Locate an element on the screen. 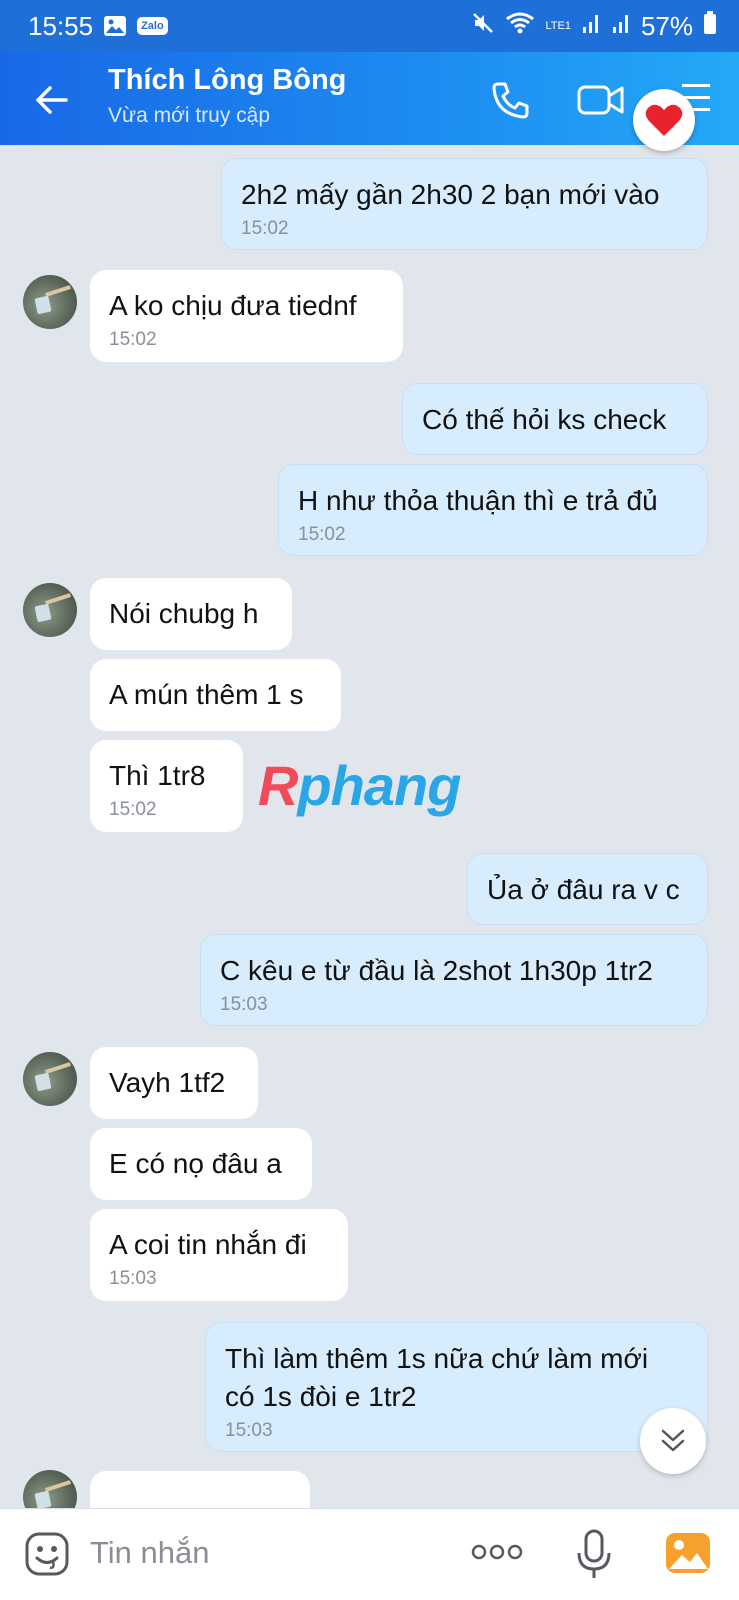 The image size is (739, 1600). message-text: Thì làm thêm 1s nữa chứ làm mới is located at coordinates (437, 1358).